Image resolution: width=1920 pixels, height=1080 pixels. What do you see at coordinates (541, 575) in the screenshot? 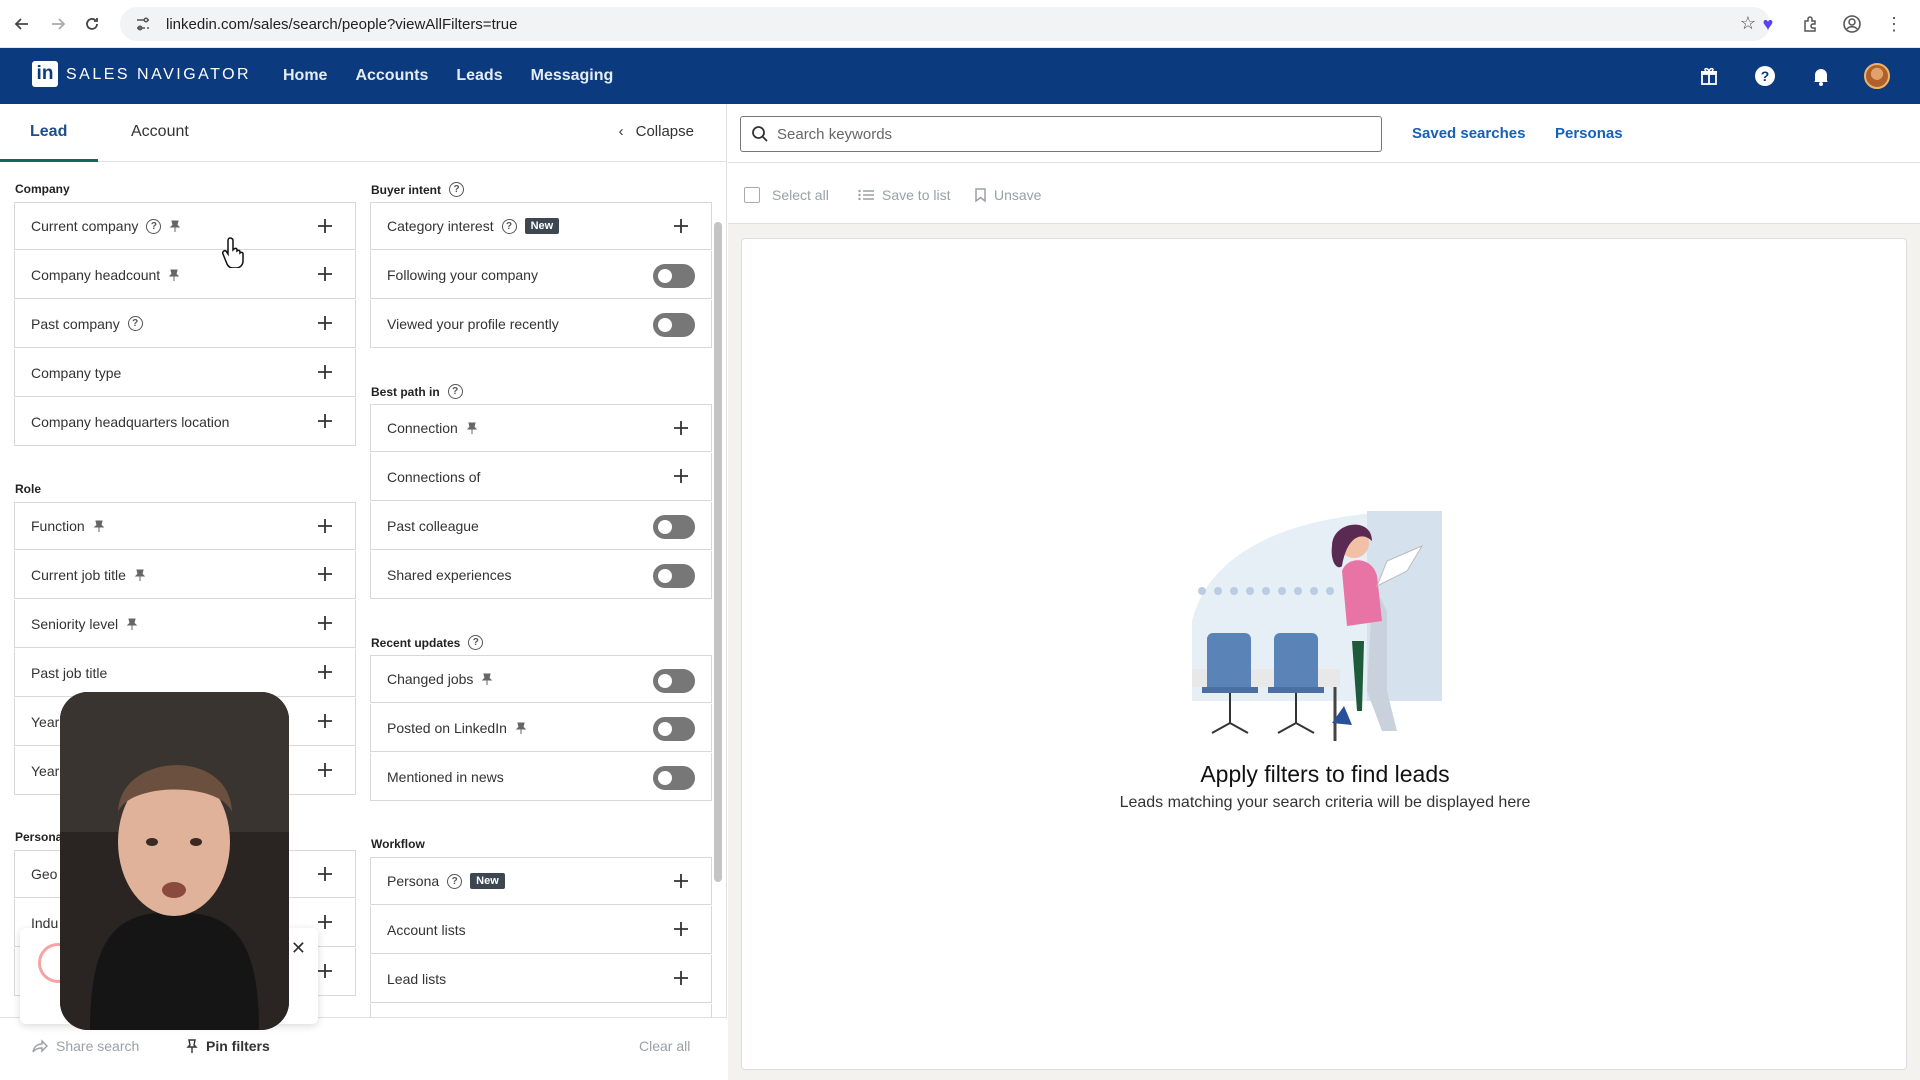
I see `filter-shared-experiences: Shared experiences` at bounding box center [541, 575].